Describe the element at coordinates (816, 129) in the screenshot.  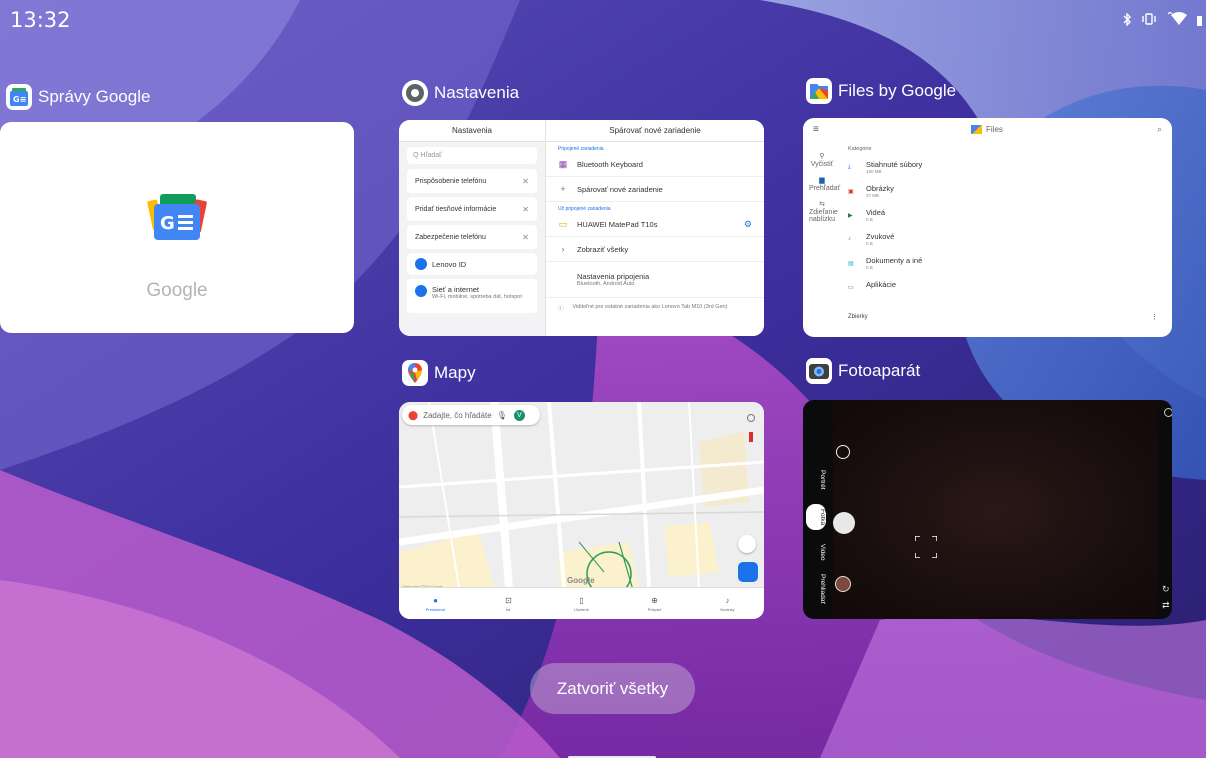
I see `menu-icon: ≡` at that location.